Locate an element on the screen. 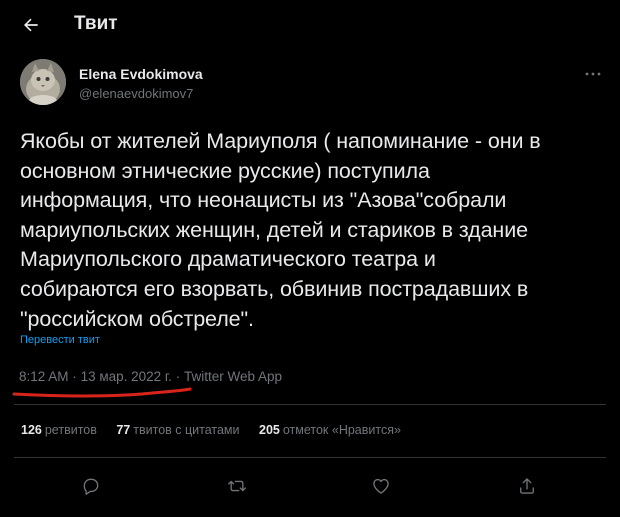  retweet-icon is located at coordinates (237, 486).